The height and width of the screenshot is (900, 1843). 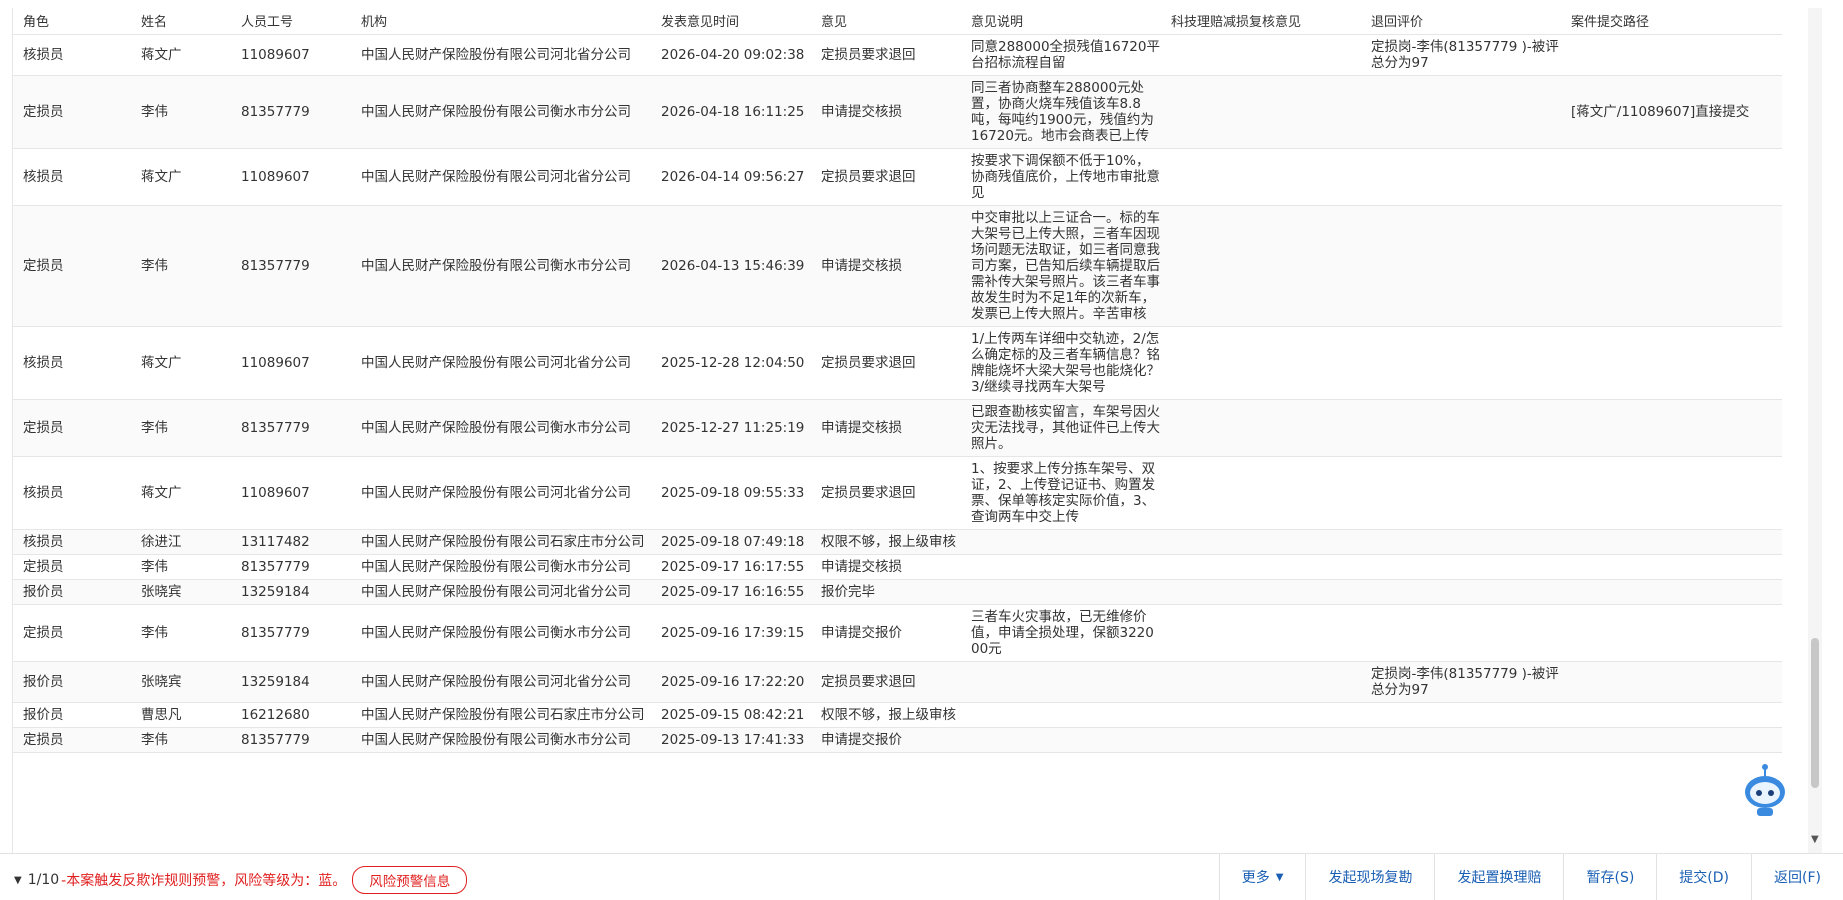 I want to click on vertical-scrollbar, so click(x=1815, y=430).